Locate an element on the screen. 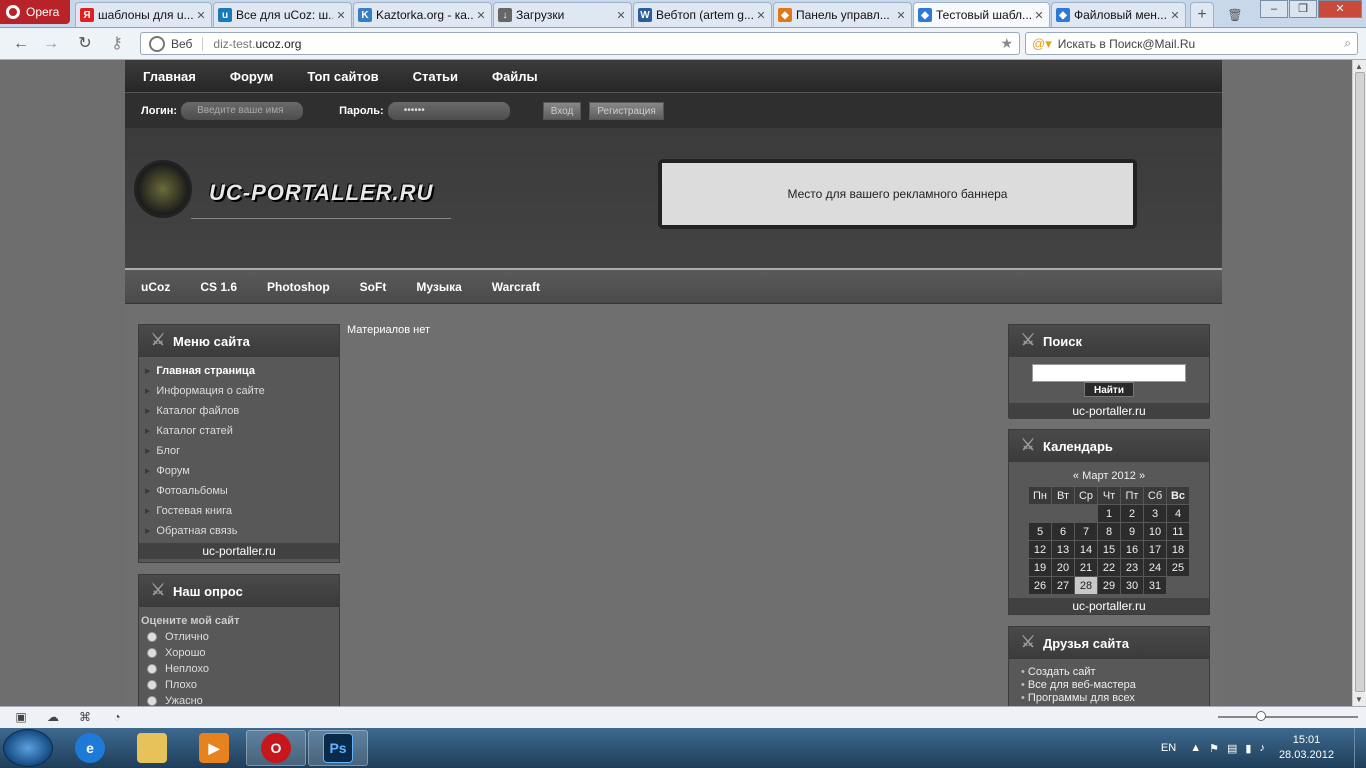 The height and width of the screenshot is (768, 1366). scroll-down-icon: ▼ is located at coordinates (1359, 699).